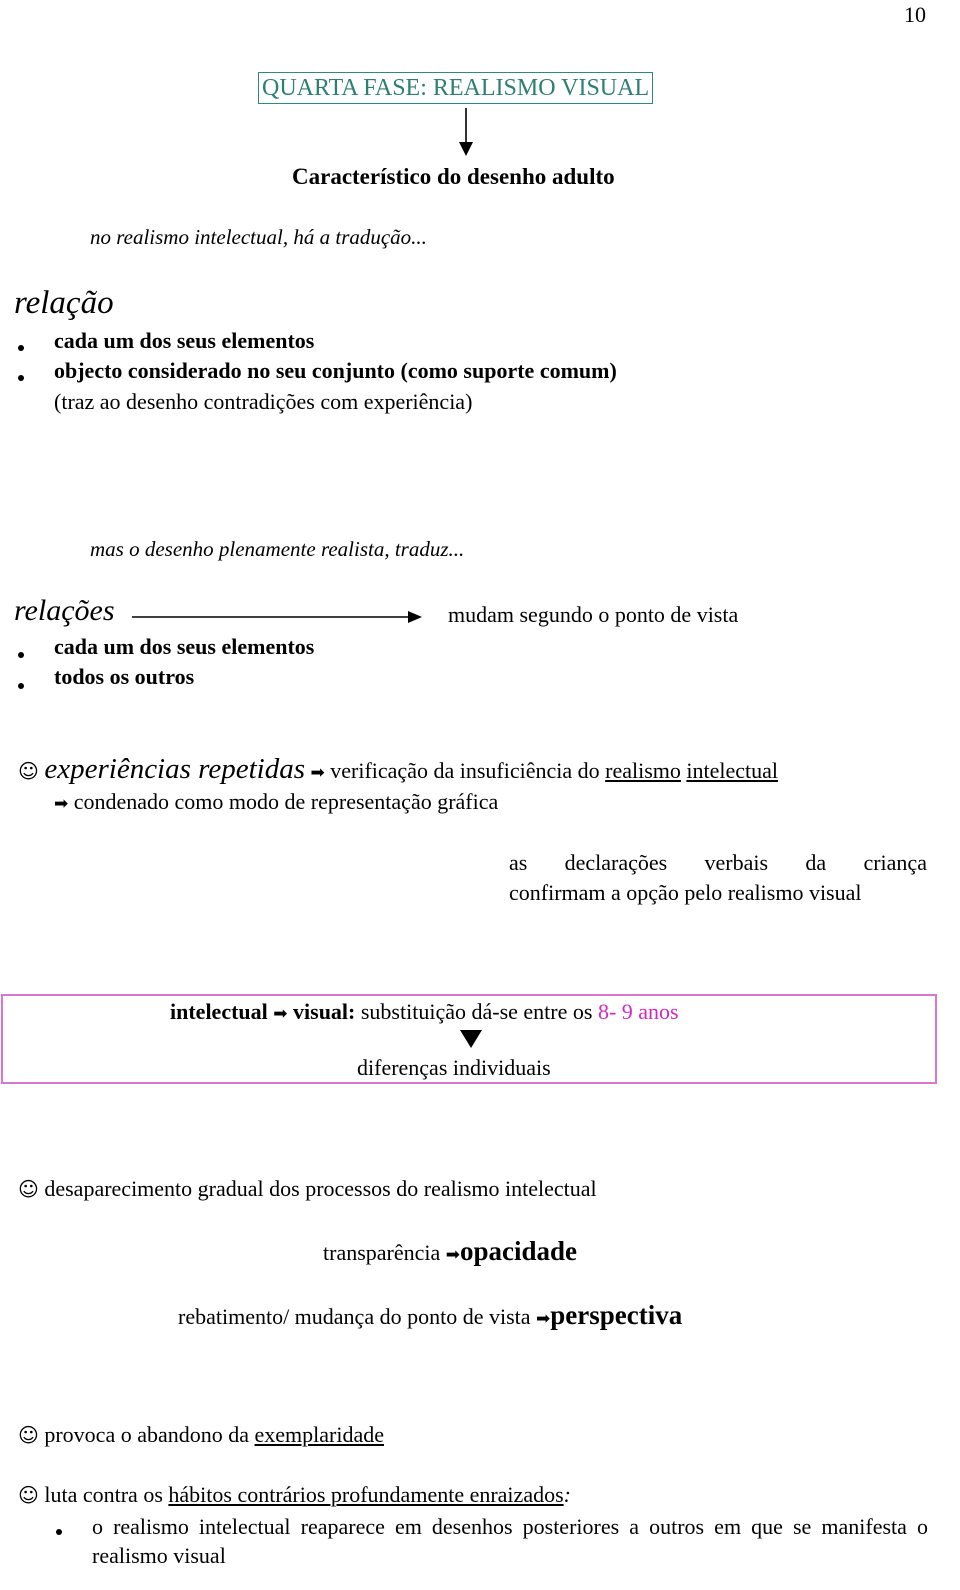 The image size is (960, 1590). Describe the element at coordinates (518, 862) in the screenshot. I see `word: as` at that location.